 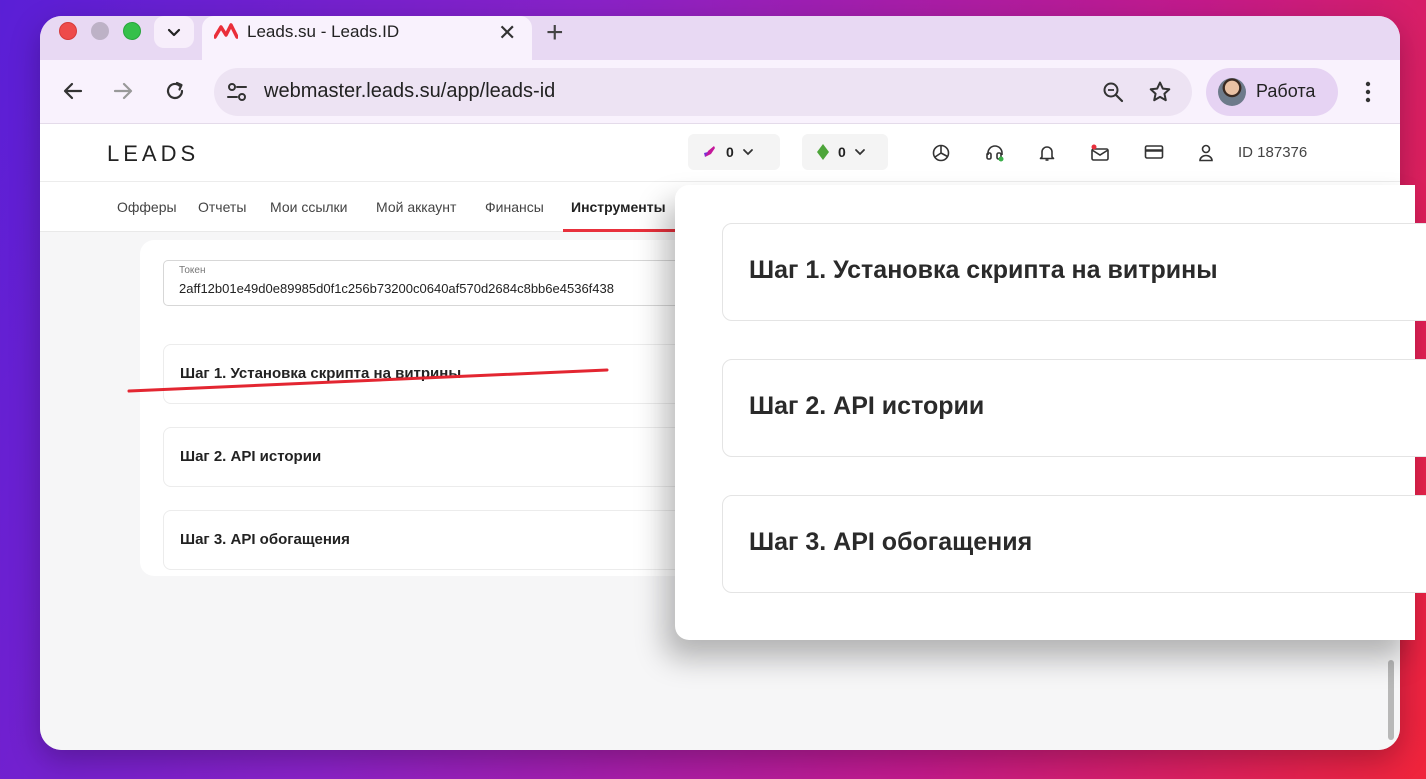 What do you see at coordinates (100, 31) in the screenshot?
I see `minimize-window-button` at bounding box center [100, 31].